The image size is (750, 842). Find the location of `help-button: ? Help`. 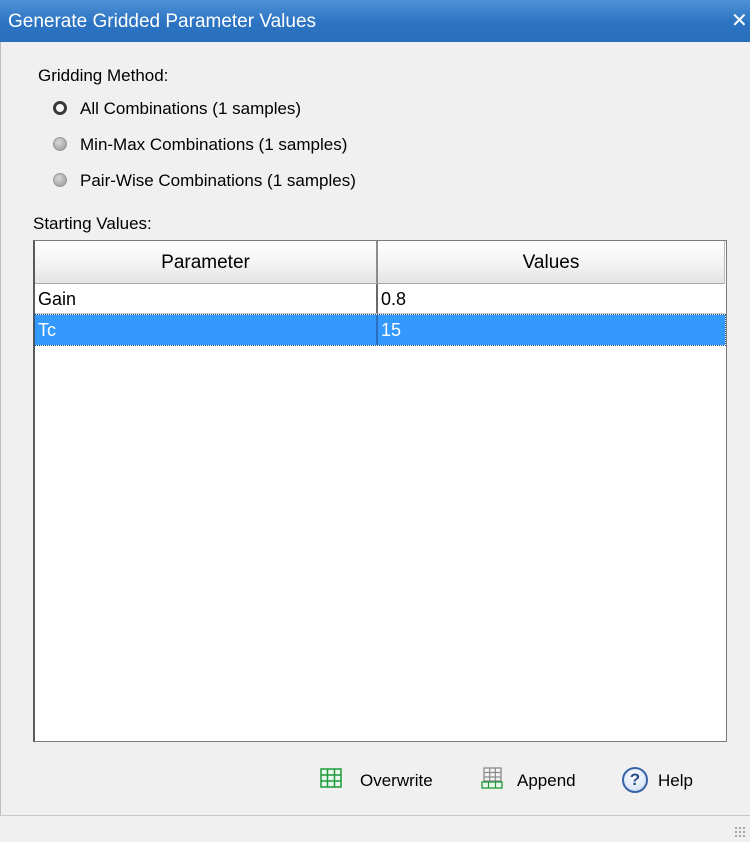

help-button: ? Help is located at coordinates (667, 781).